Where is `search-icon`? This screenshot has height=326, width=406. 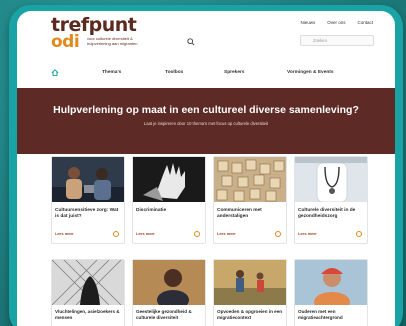
search-icon is located at coordinates (191, 42).